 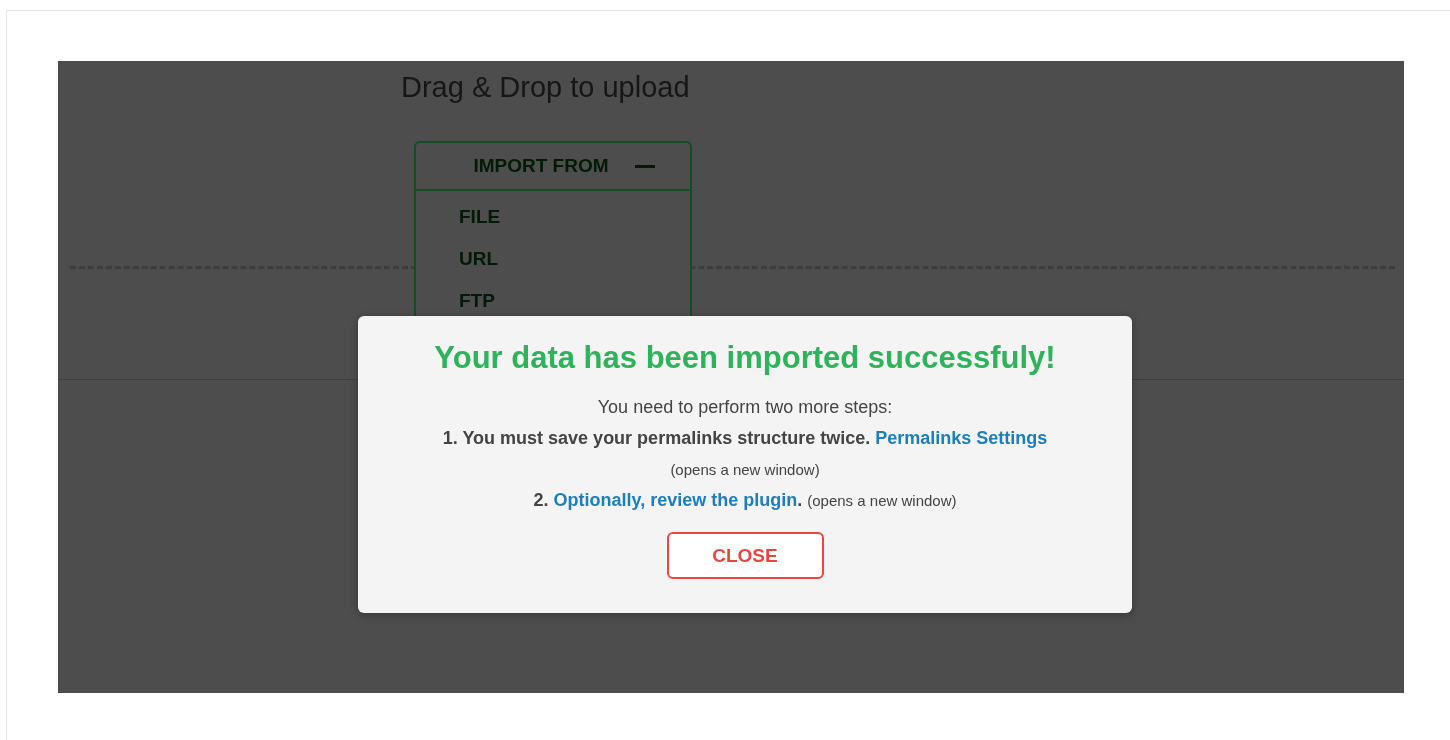 What do you see at coordinates (644, 166) in the screenshot?
I see `minus-icon` at bounding box center [644, 166].